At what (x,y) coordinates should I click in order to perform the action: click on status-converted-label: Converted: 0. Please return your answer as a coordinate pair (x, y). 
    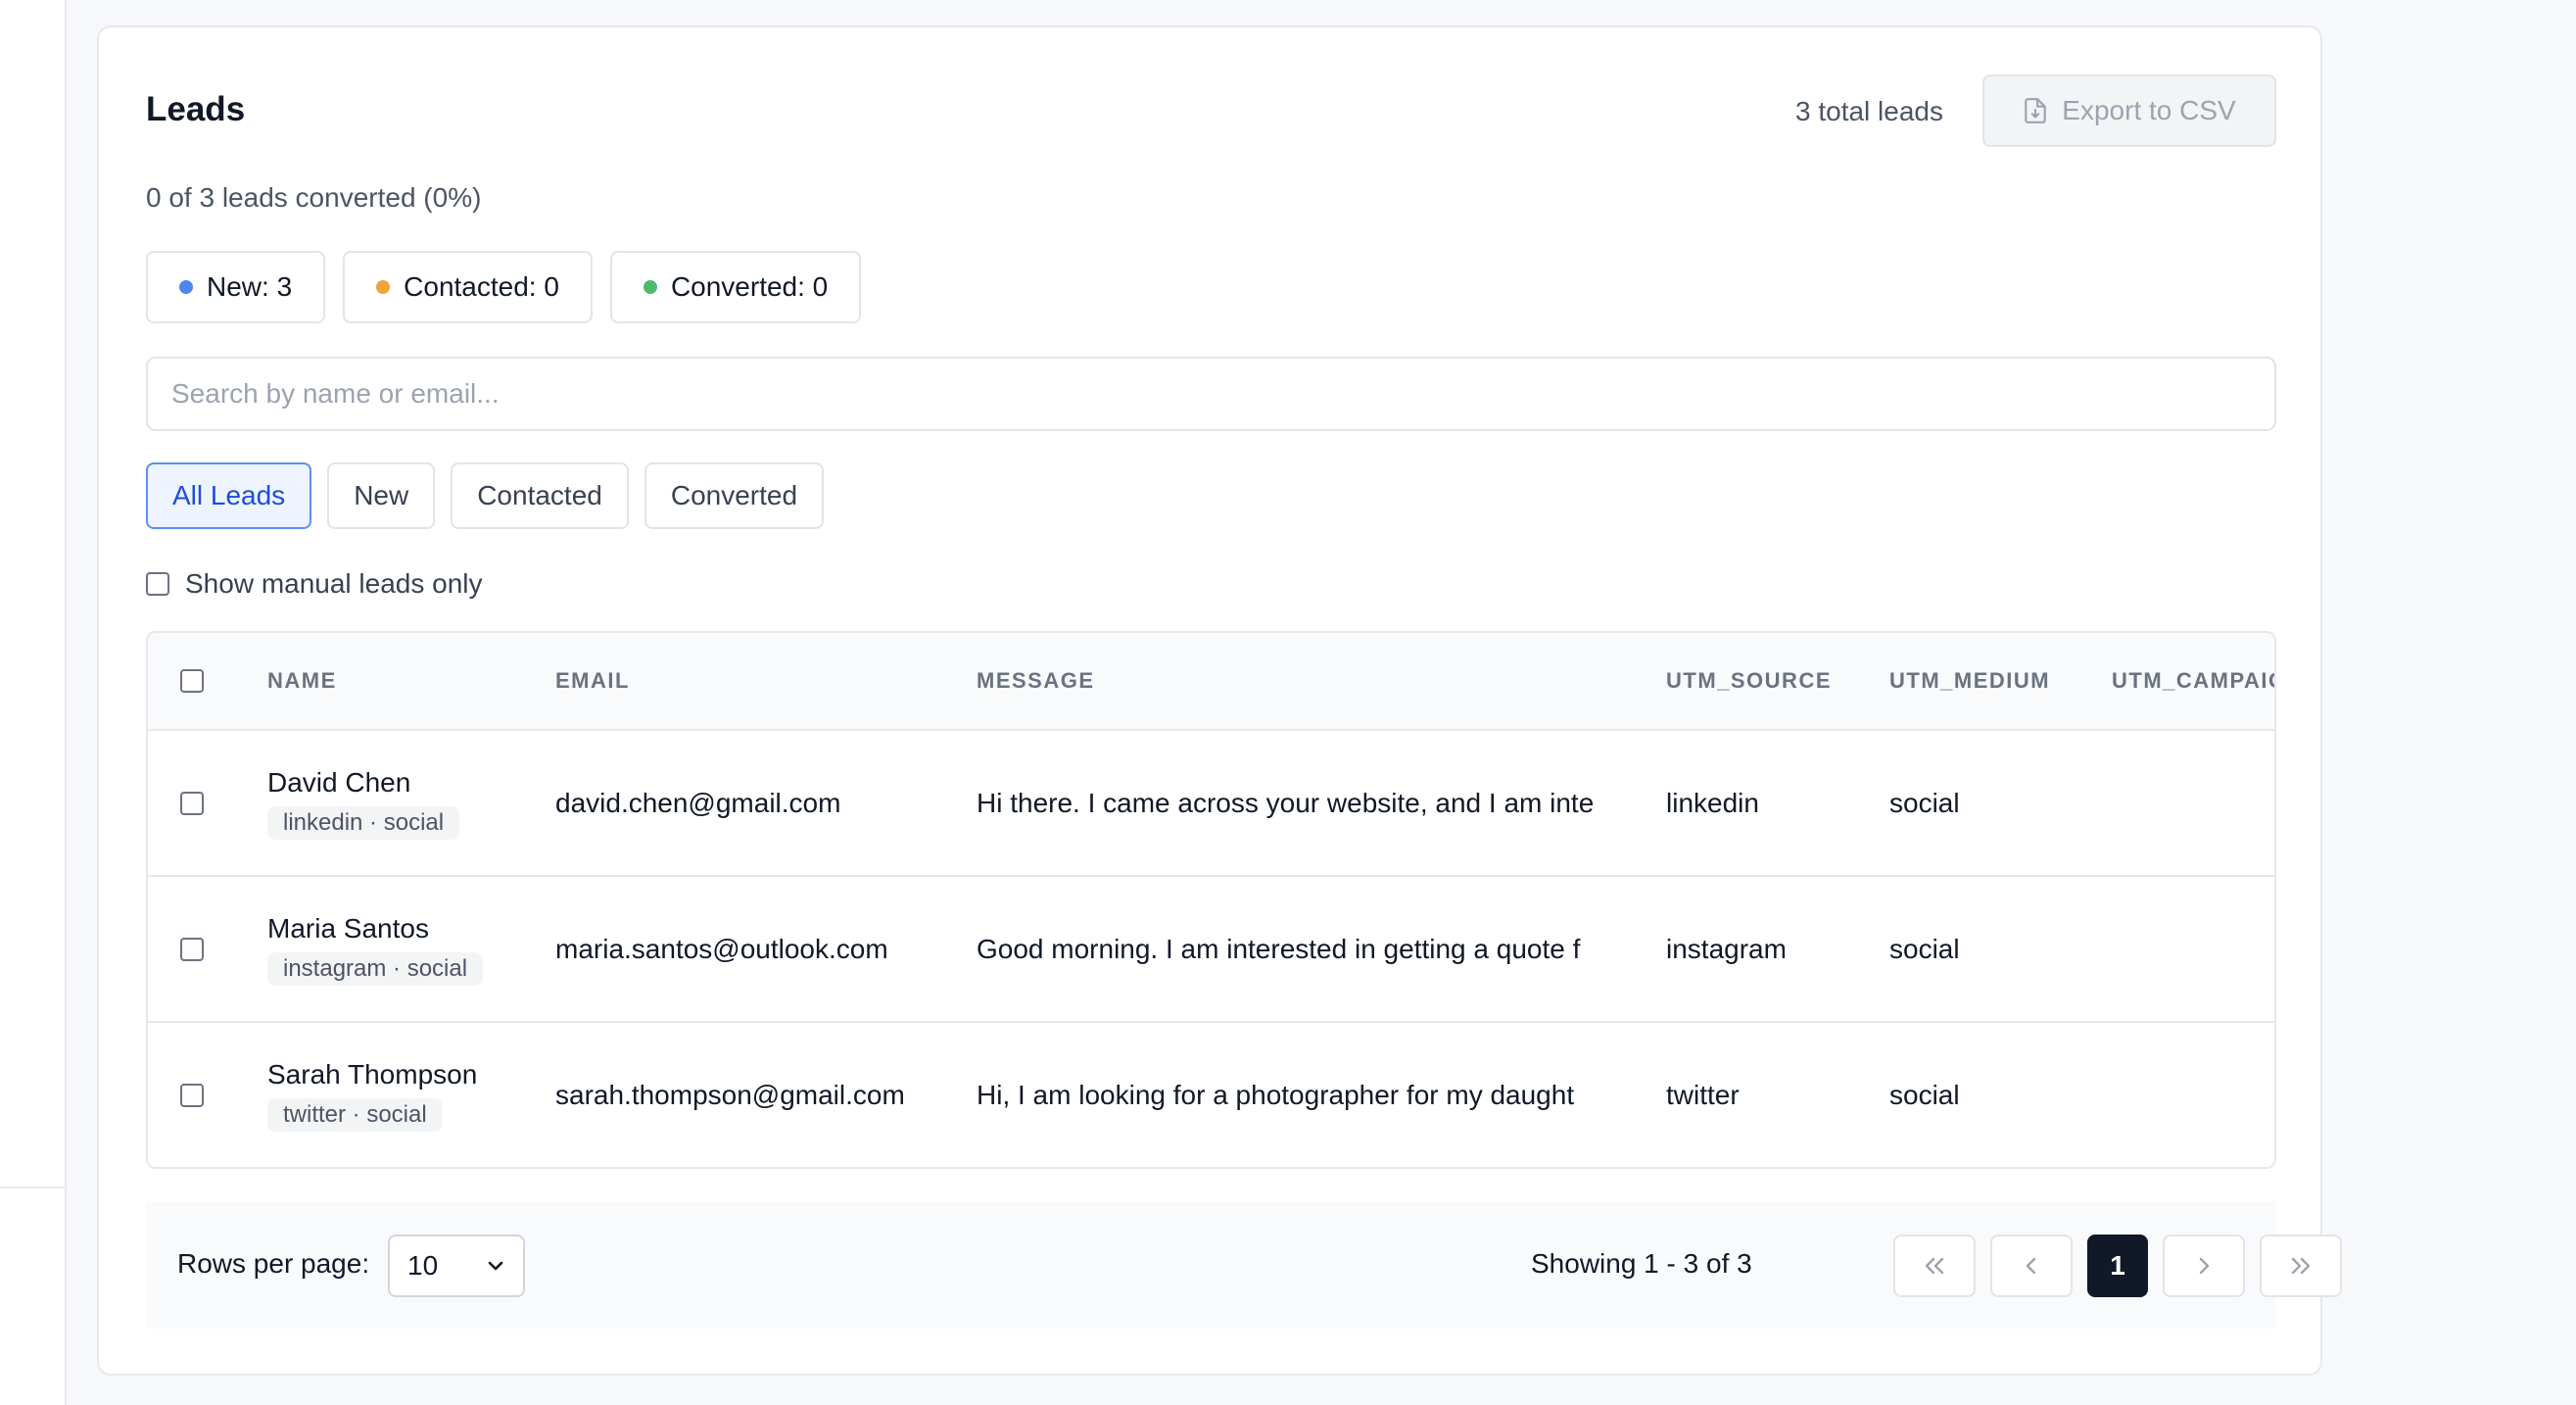
    Looking at the image, I should click on (749, 286).